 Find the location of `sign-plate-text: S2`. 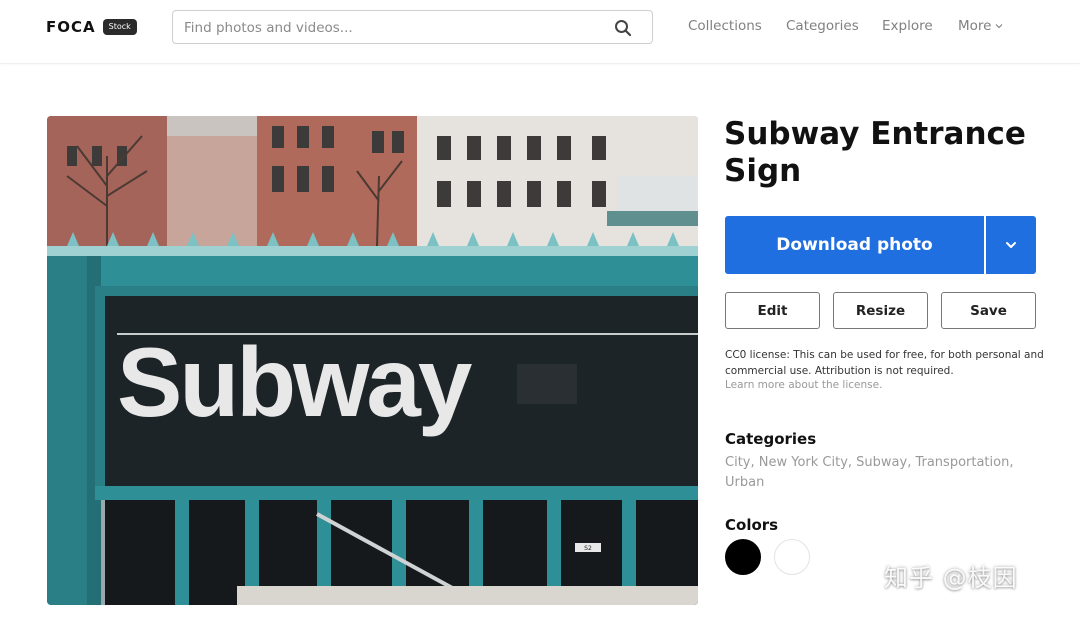

sign-plate-text: S2 is located at coordinates (588, 548).